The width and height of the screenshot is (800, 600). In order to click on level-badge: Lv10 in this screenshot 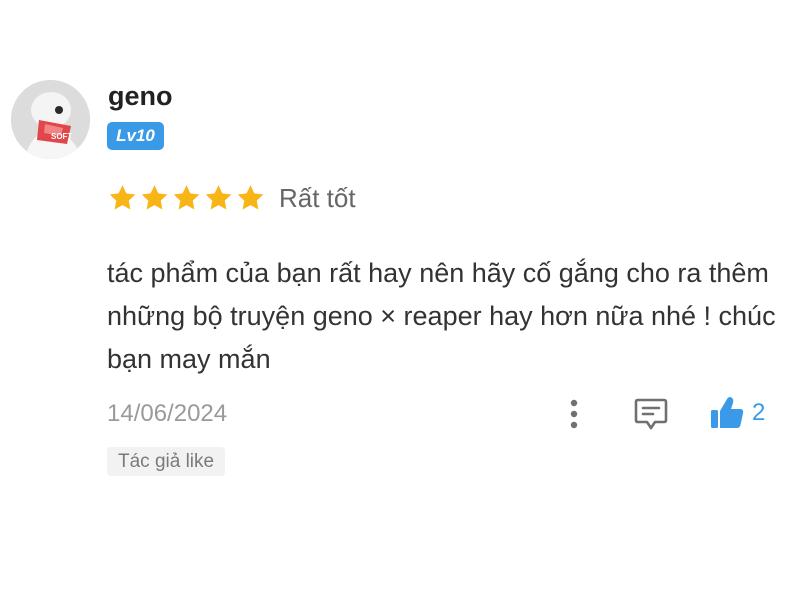, I will do `click(135, 136)`.